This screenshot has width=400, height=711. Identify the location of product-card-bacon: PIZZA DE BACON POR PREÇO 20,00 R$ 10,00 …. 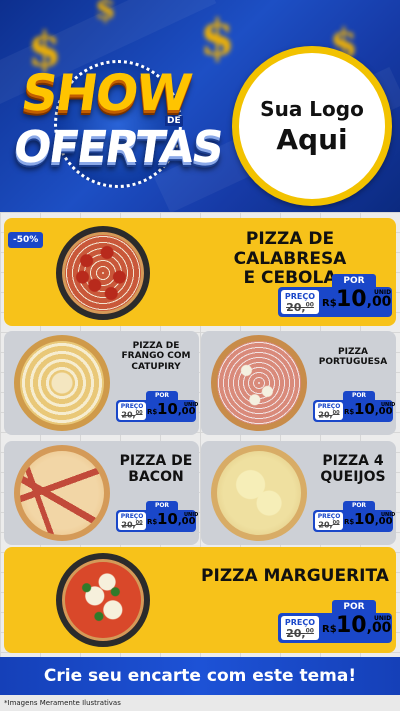
(101, 493).